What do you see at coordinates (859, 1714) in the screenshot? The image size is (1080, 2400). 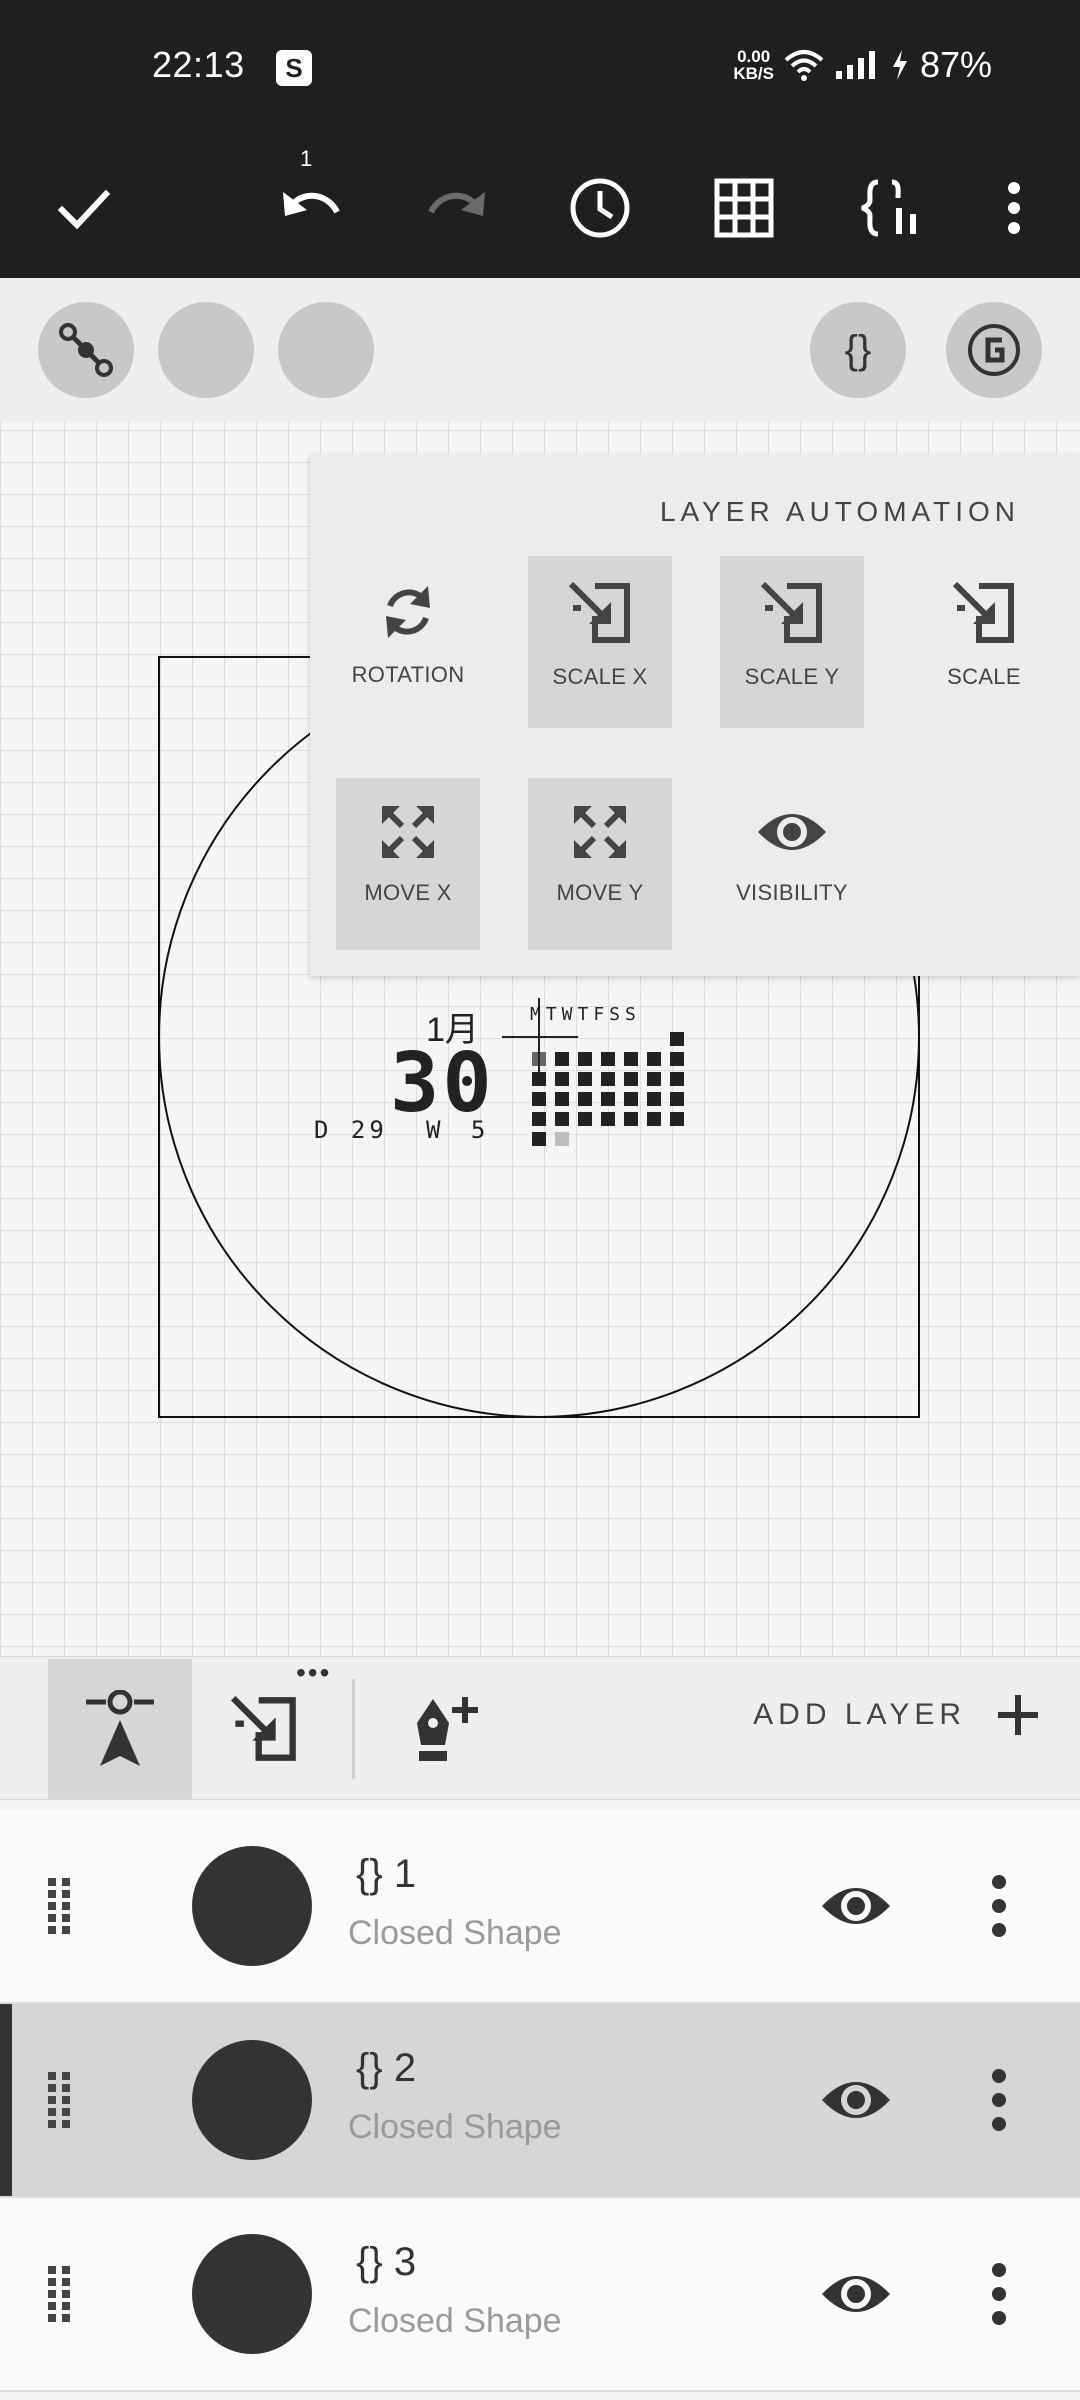 I see `add-layer-label: ADD LAYER` at bounding box center [859, 1714].